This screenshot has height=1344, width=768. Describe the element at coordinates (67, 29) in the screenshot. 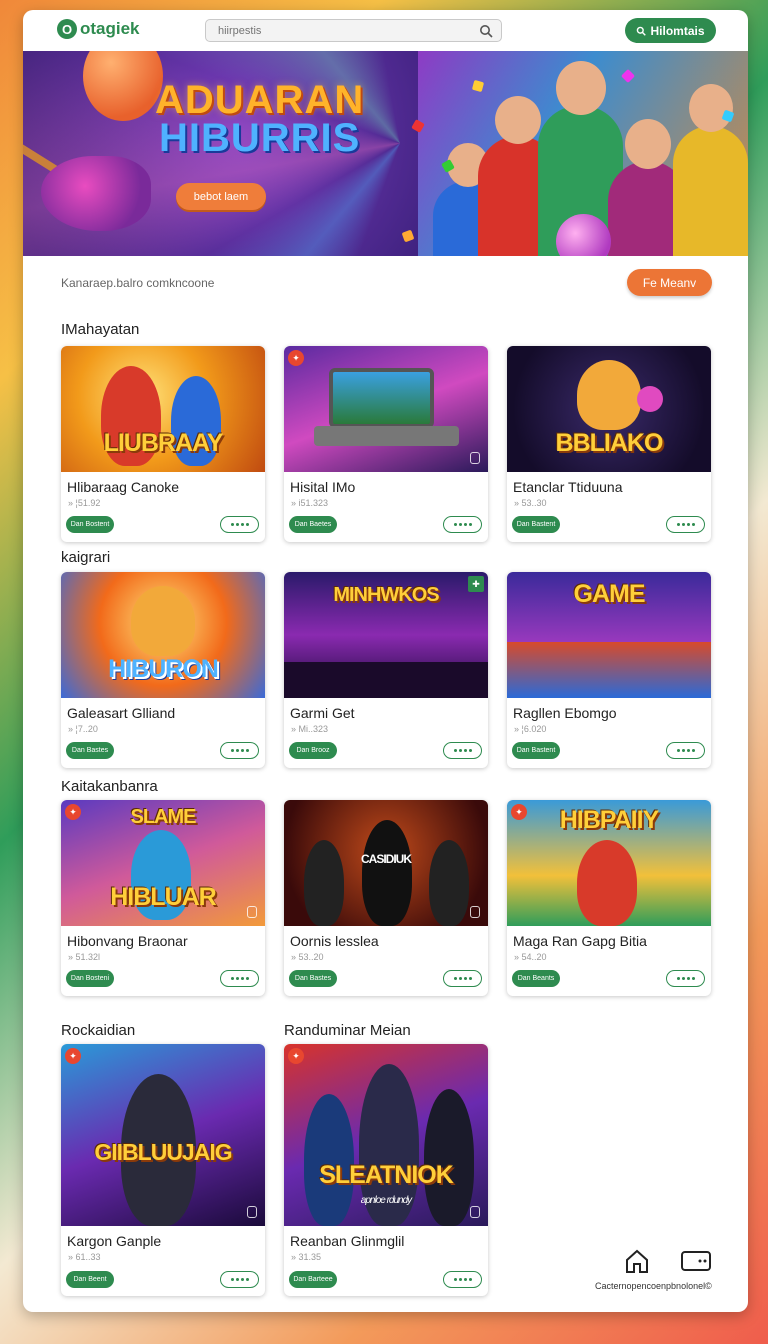

I see `logo-mark-icon: O` at that location.